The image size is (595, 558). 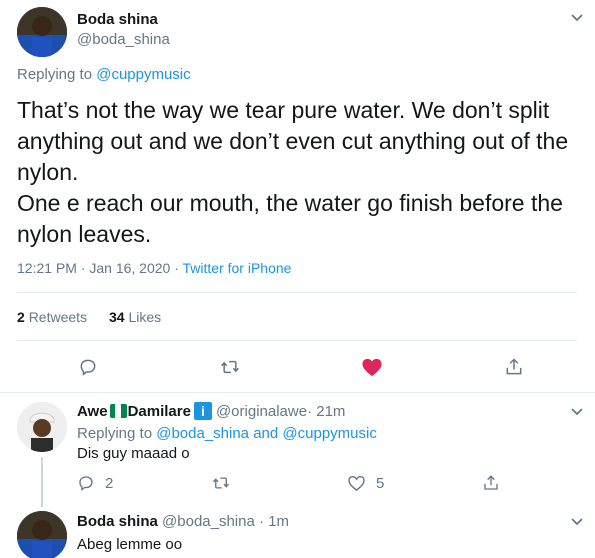 I want to click on reply-text: Dis guy maaad o, so click(x=133, y=453).